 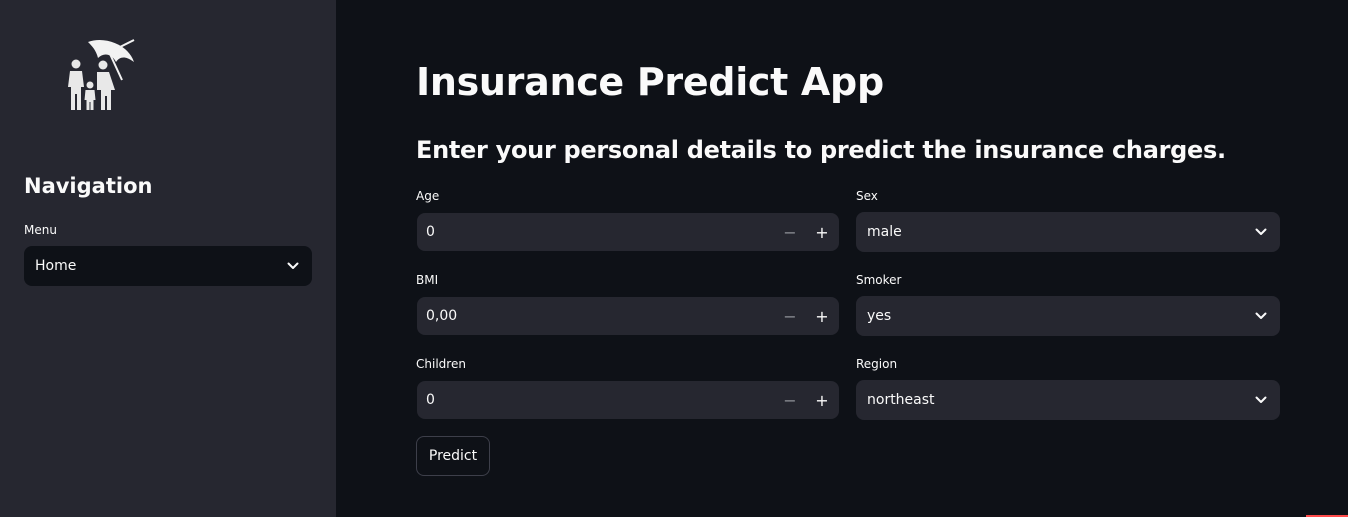 I want to click on predict-button: Predict, so click(x=453, y=456).